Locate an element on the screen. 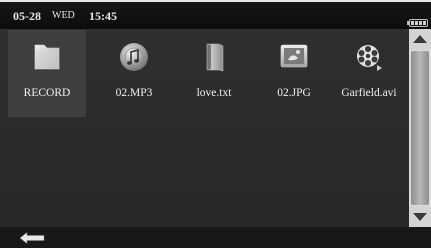 Image resolution: width=431 pixels, height=248 pixels. bottom-bar is located at coordinates (215, 237).